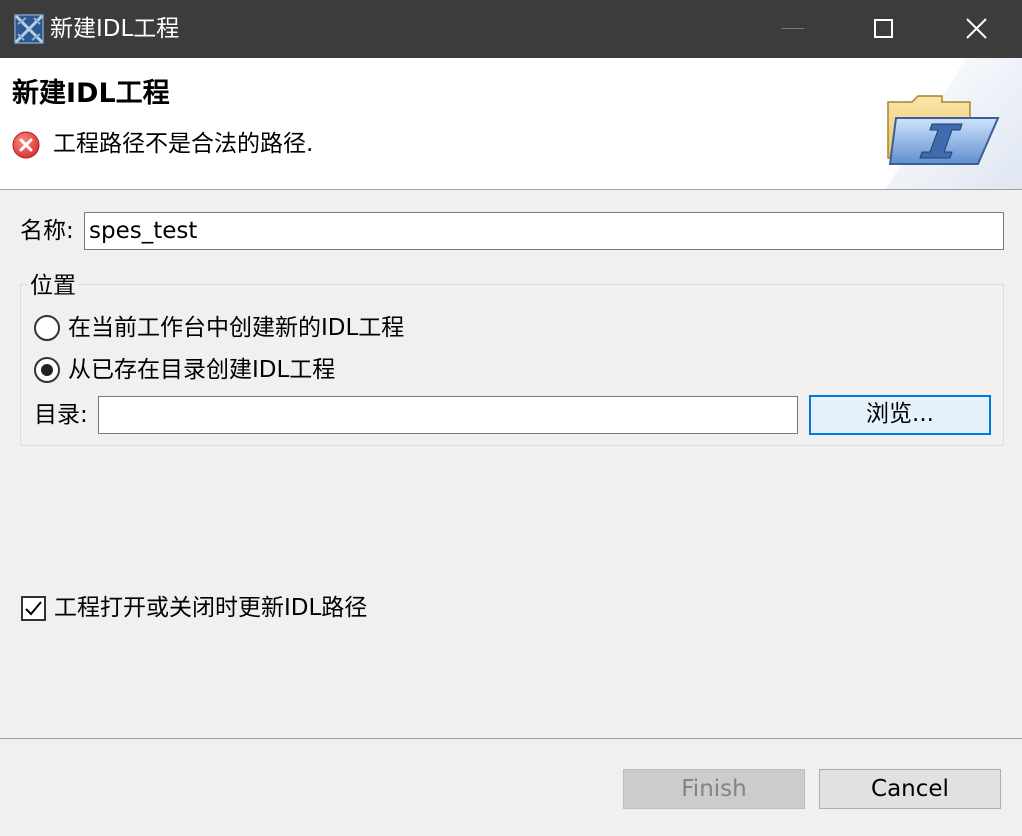 The height and width of the screenshot is (836, 1022). What do you see at coordinates (47, 231) in the screenshot?
I see `name-label: 名称:` at bounding box center [47, 231].